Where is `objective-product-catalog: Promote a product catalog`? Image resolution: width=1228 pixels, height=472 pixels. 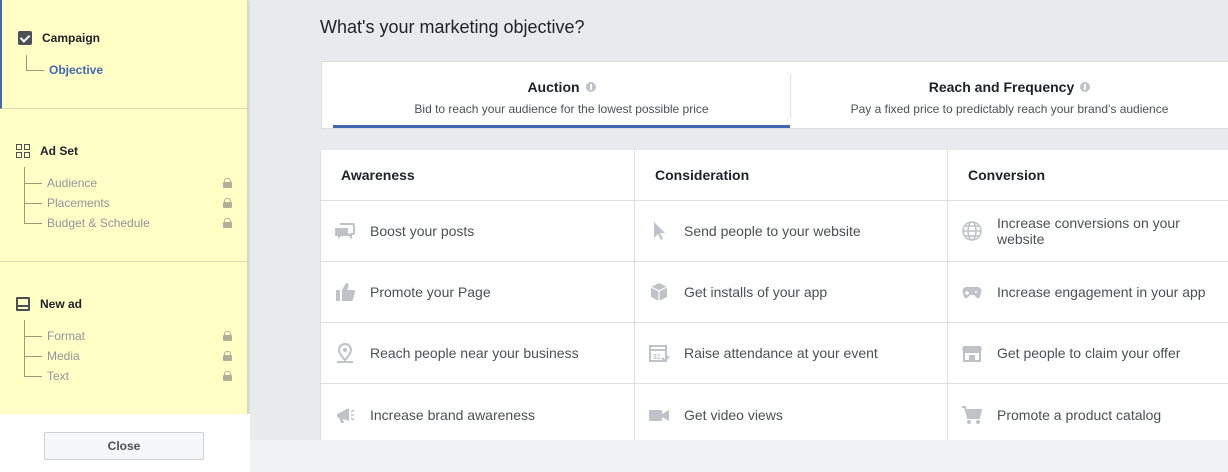
objective-product-catalog: Promote a product catalog is located at coordinates (1088, 414).